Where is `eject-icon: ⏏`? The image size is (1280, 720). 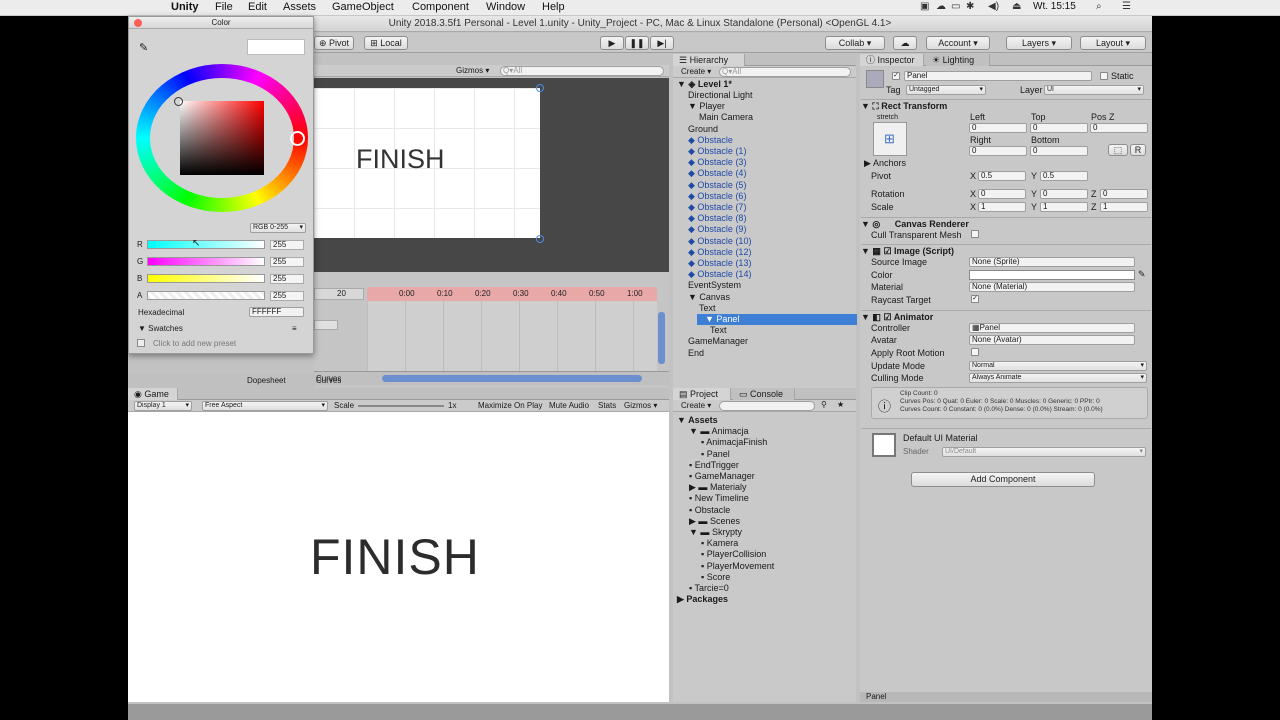
eject-icon: ⏏ is located at coordinates (1016, 6).